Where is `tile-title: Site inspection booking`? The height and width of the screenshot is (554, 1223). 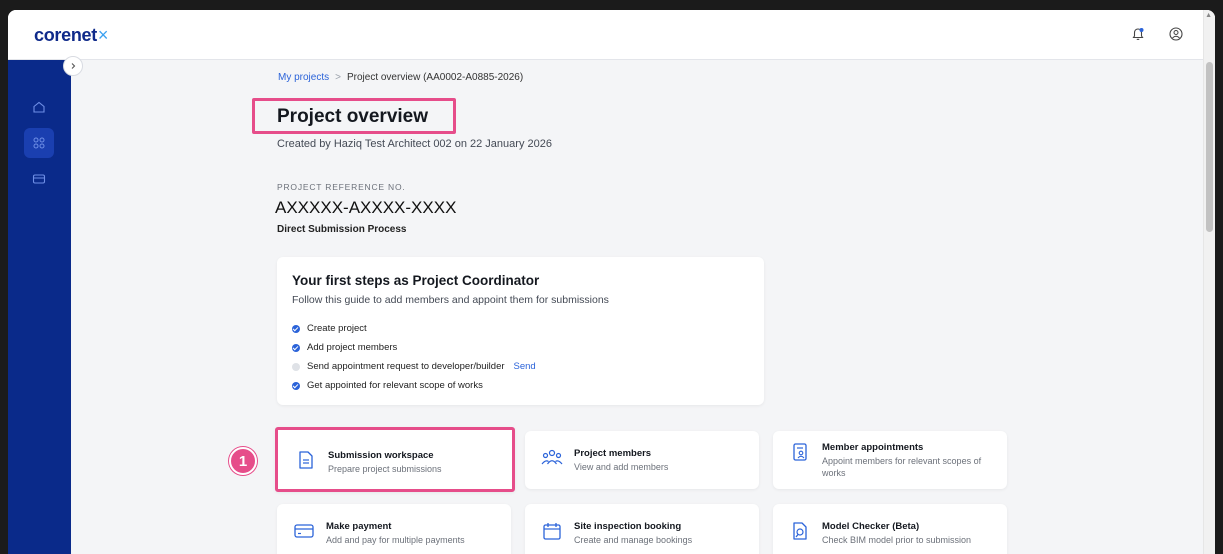
tile-title: Site inspection booking is located at coordinates (628, 526).